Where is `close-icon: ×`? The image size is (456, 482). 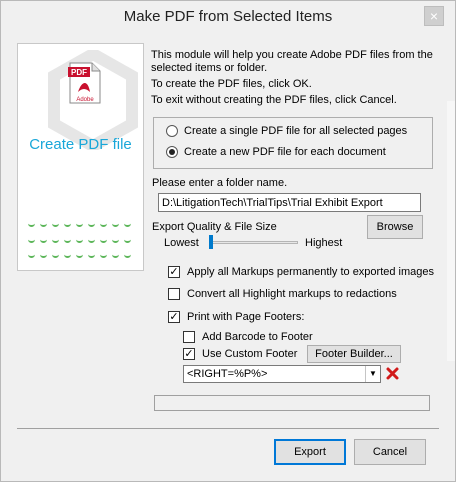 close-icon: × is located at coordinates (434, 16).